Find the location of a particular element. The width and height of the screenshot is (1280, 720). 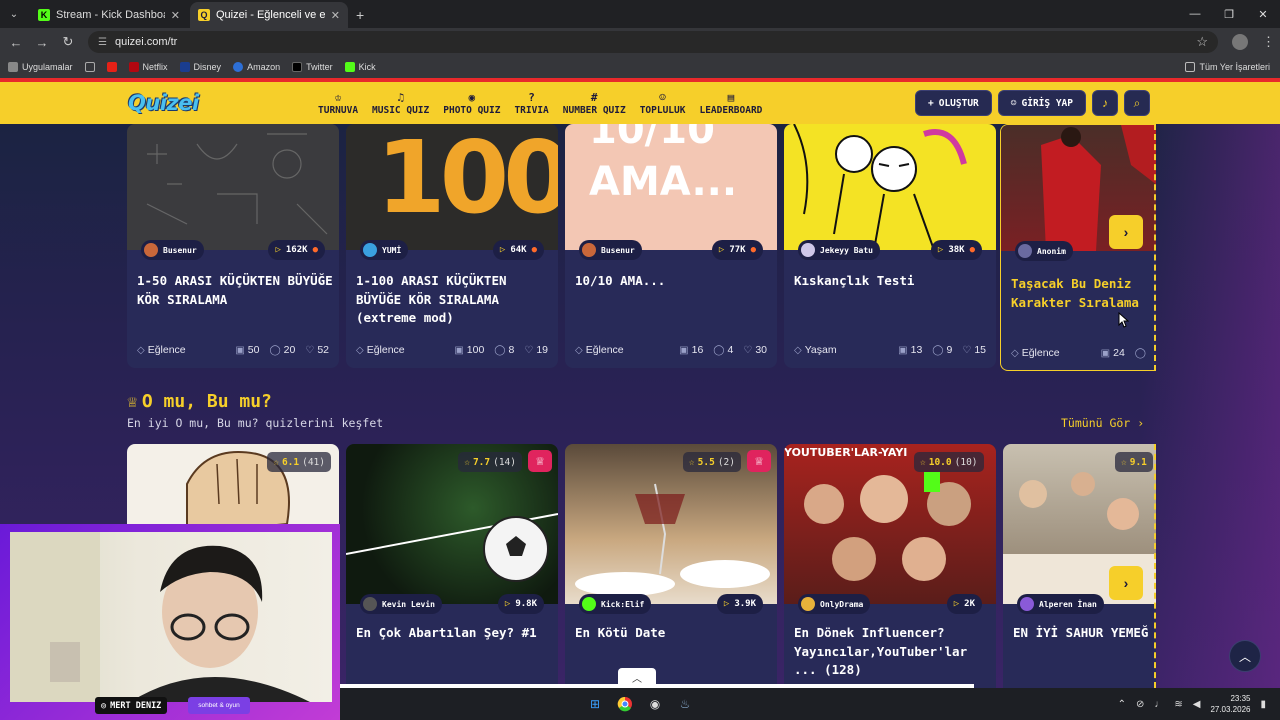

author-pill: OnlyDrama is located at coordinates (834, 604).